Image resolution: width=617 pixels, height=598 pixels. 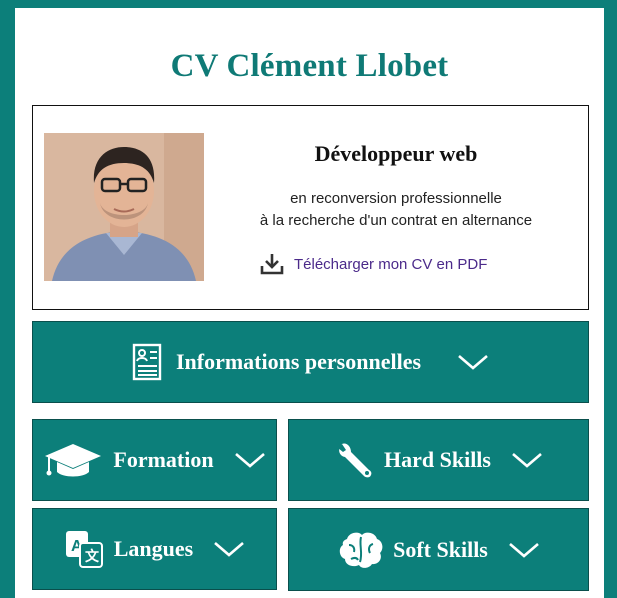 I want to click on job-title: Développeur web, so click(x=396, y=153).